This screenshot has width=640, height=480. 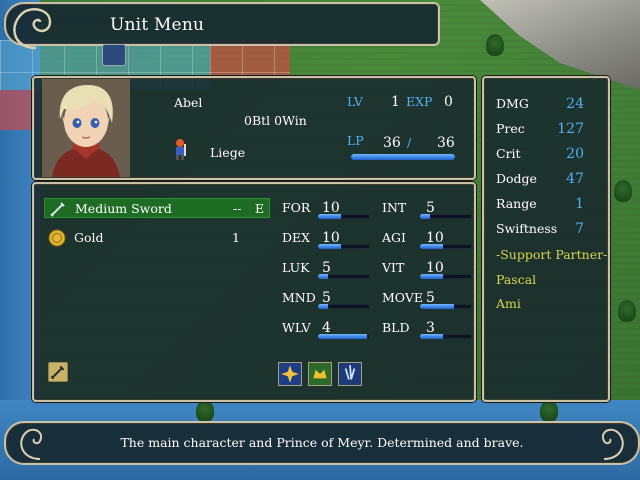 What do you see at coordinates (222, 26) in the screenshot?
I see `menu-title-bar: Unit Menu` at bounding box center [222, 26].